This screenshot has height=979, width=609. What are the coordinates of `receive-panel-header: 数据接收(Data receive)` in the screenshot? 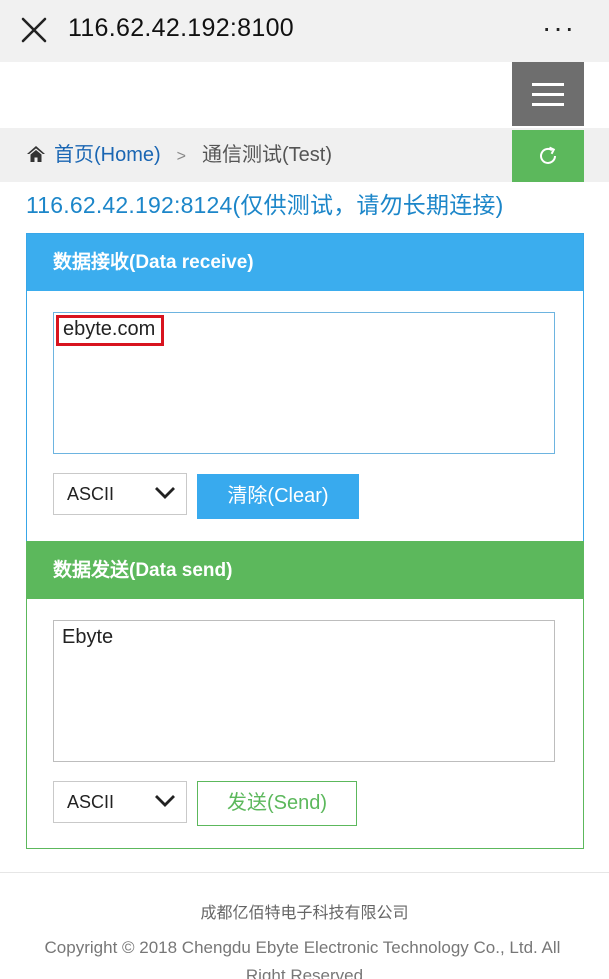 It's located at (305, 262).